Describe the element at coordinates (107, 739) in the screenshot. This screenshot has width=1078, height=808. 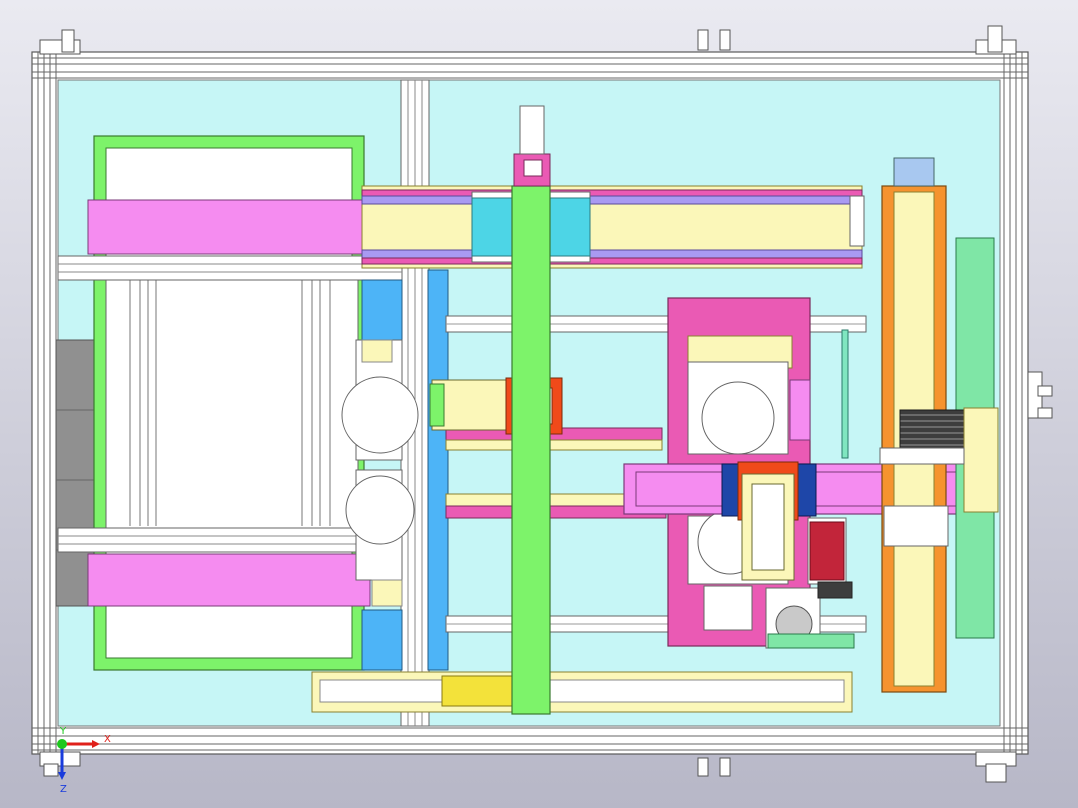
I see `triad-x-label: X` at that location.